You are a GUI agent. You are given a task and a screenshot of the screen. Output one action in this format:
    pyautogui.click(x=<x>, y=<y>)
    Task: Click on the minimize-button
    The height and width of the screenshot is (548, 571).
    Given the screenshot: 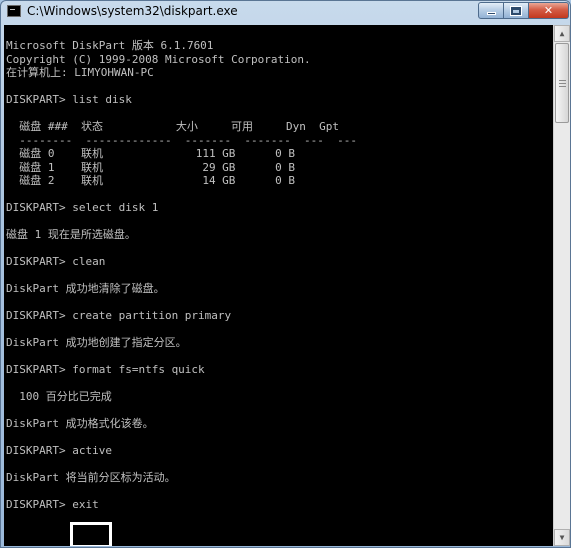 What is the action you would take?
    pyautogui.click(x=491, y=10)
    